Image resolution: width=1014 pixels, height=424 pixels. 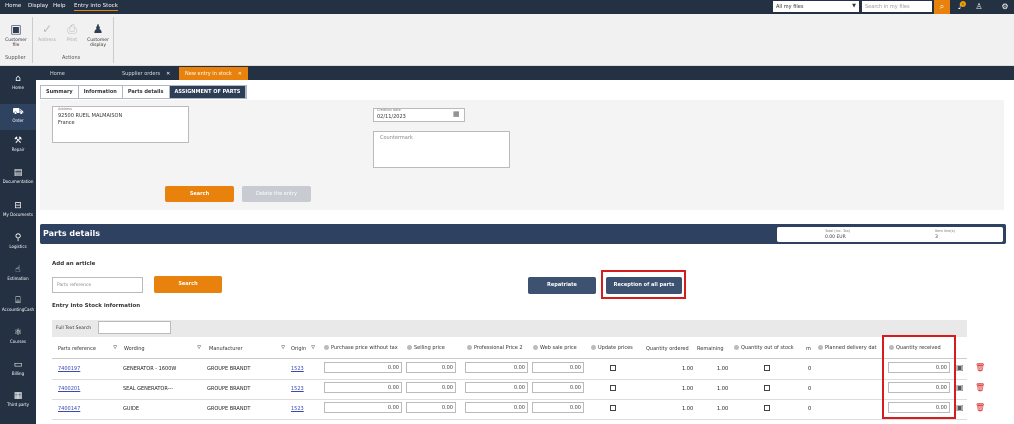 What do you see at coordinates (18, 333) in the screenshot?
I see `courses-icon: ⚛` at bounding box center [18, 333].